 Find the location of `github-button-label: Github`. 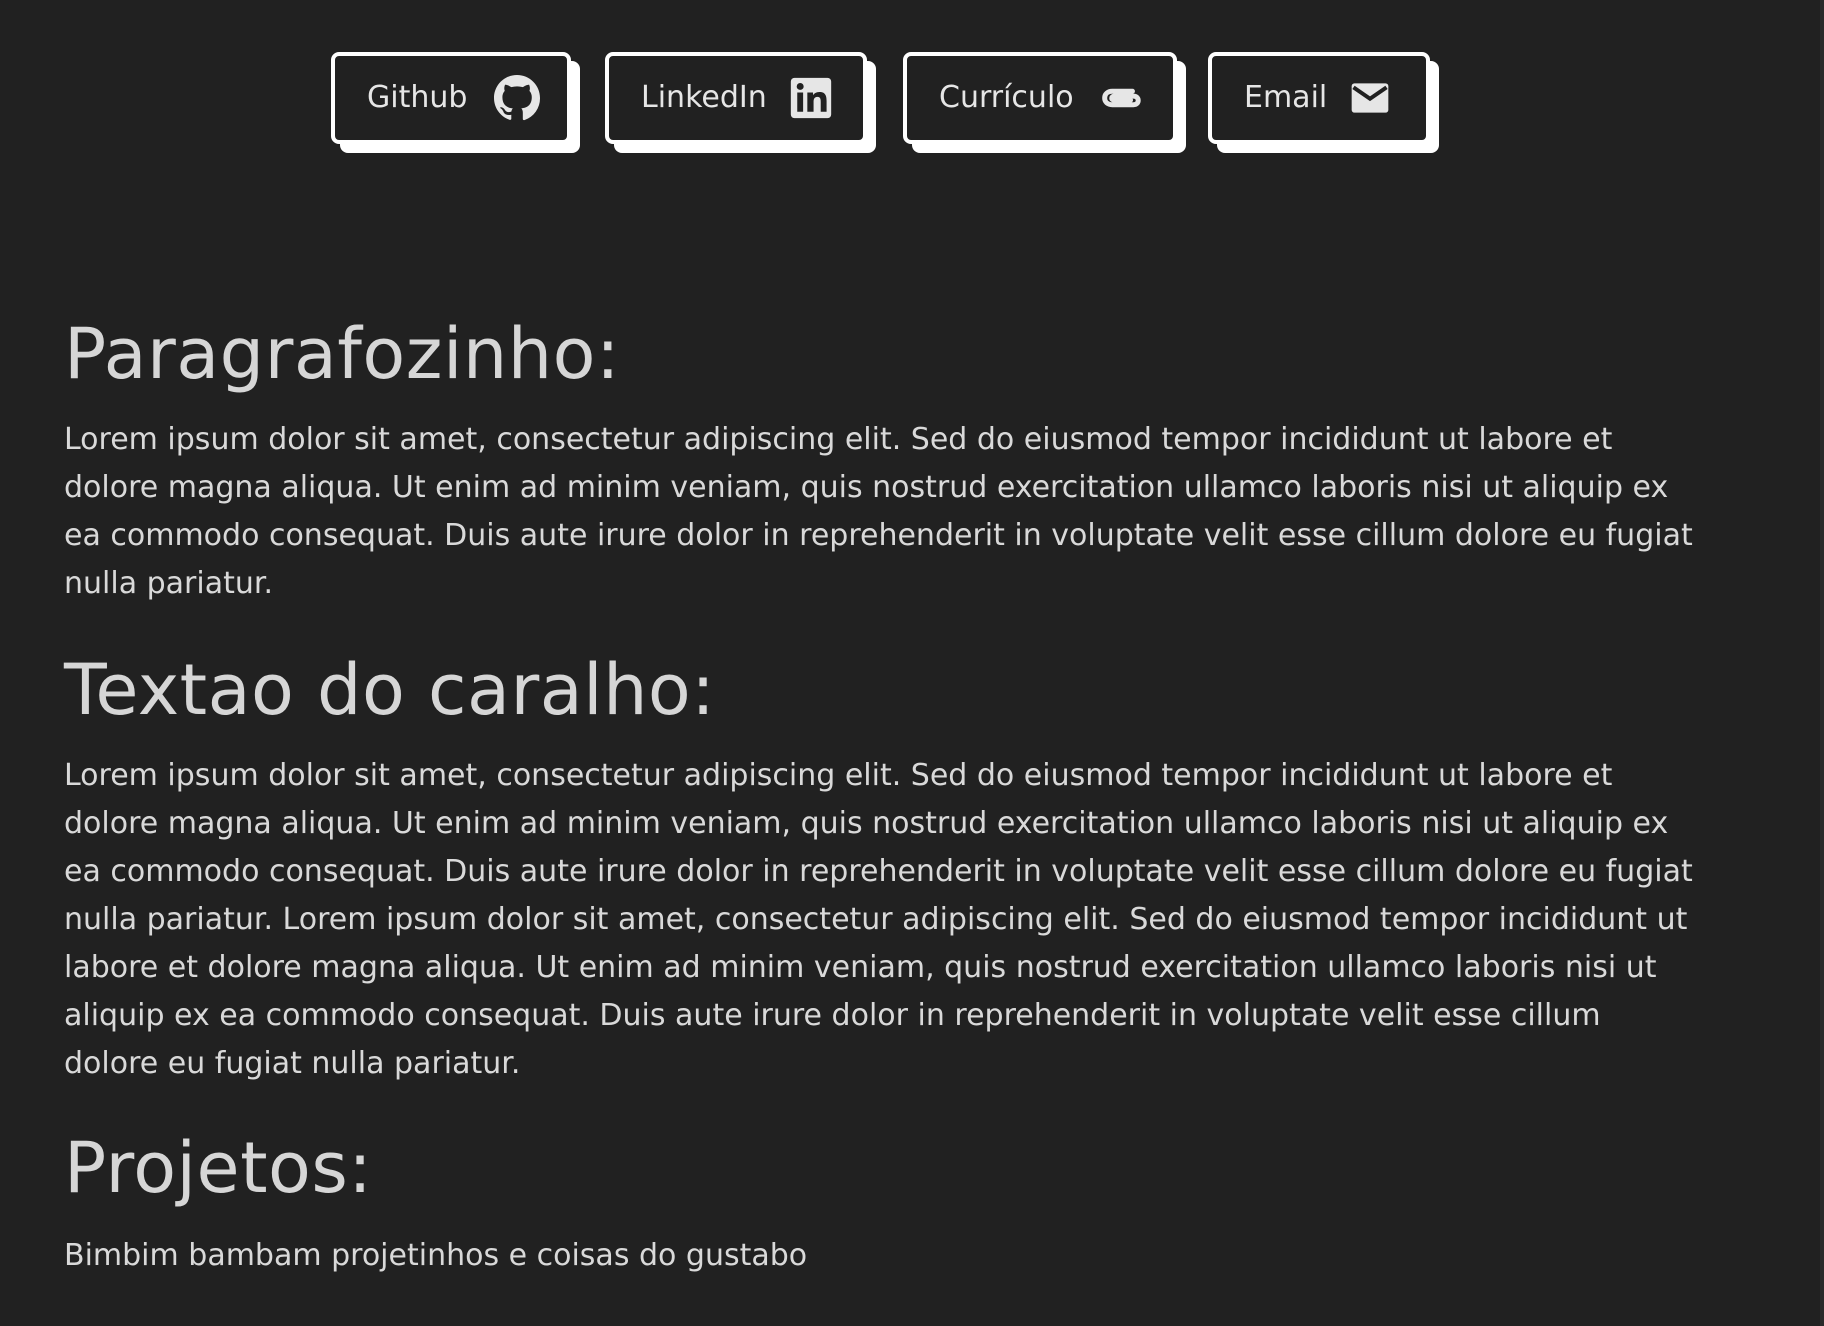

github-button-label: Github is located at coordinates (417, 97).